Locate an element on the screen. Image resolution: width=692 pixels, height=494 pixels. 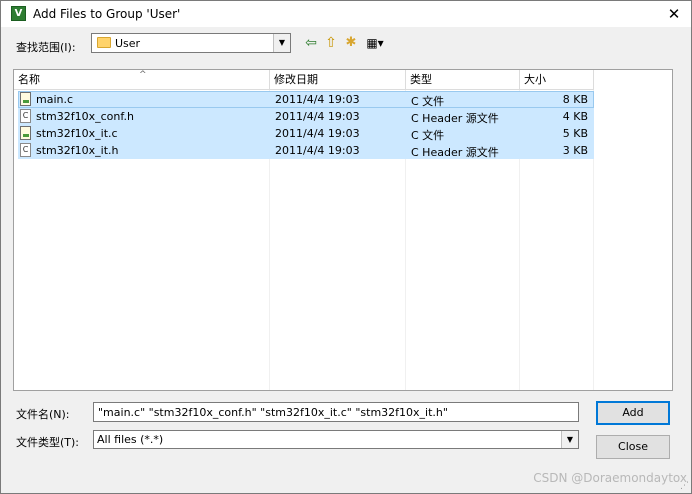
title-bar: V Add Files to Group 'User' ✕ is located at coordinates (346, 14).